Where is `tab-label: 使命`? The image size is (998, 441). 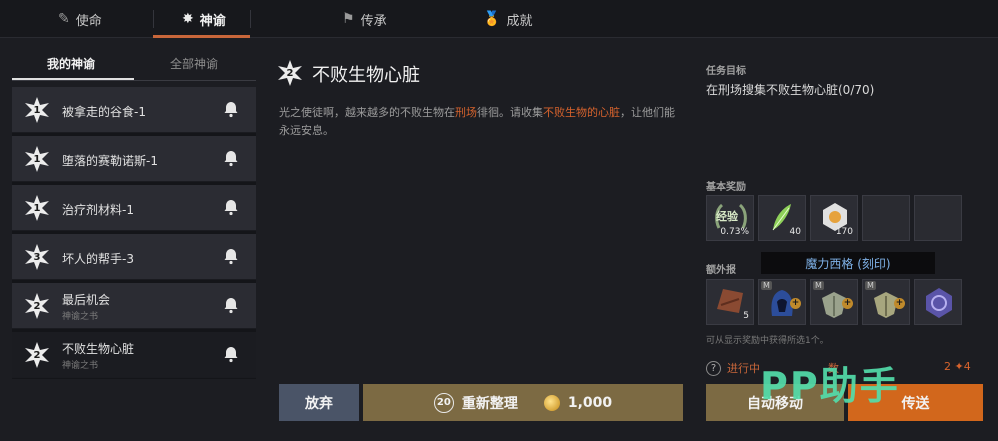 tab-label: 使命 is located at coordinates (88, 21).